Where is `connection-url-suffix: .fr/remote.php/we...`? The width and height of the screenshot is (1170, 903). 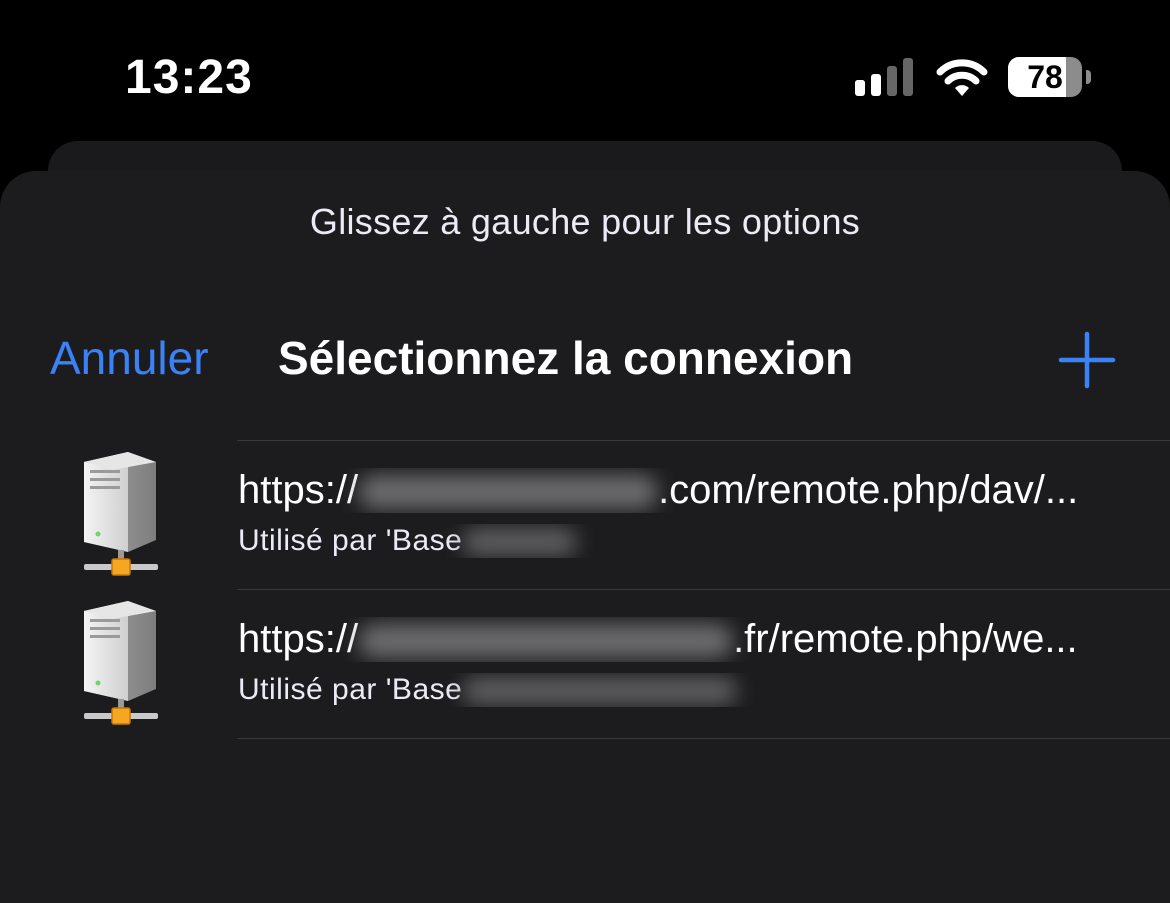
connection-url-suffix: .fr/remote.php/we... is located at coordinates (905, 639).